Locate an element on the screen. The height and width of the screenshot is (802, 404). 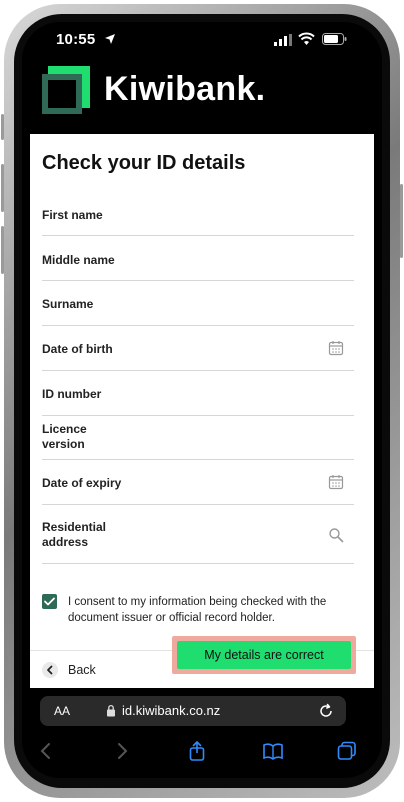
bookmarks-icon is located at coordinates (273, 751).